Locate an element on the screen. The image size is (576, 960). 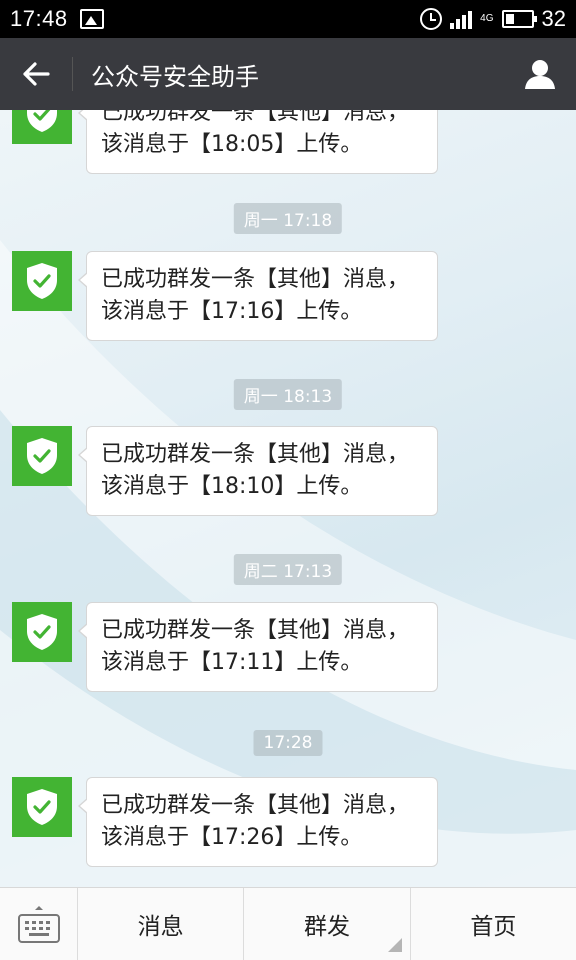
menu-tab-messages: 消息 is located at coordinates (161, 924).